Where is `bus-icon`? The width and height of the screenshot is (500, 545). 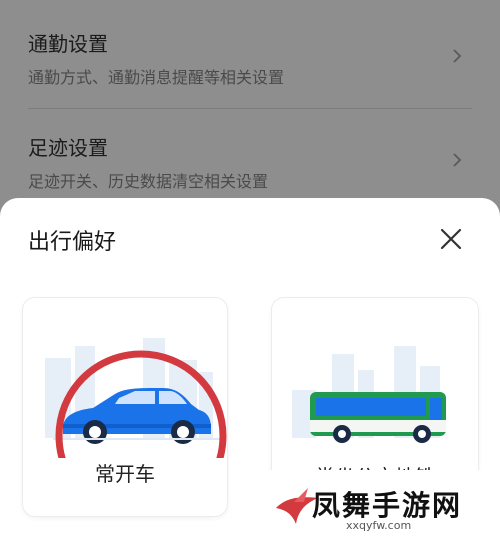 bus-icon is located at coordinates (378, 417).